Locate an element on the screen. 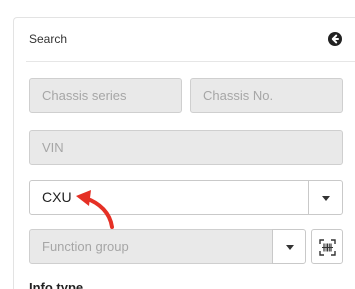 This screenshot has height=289, width=355. arrow-left-circle-icon is located at coordinates (335, 39).